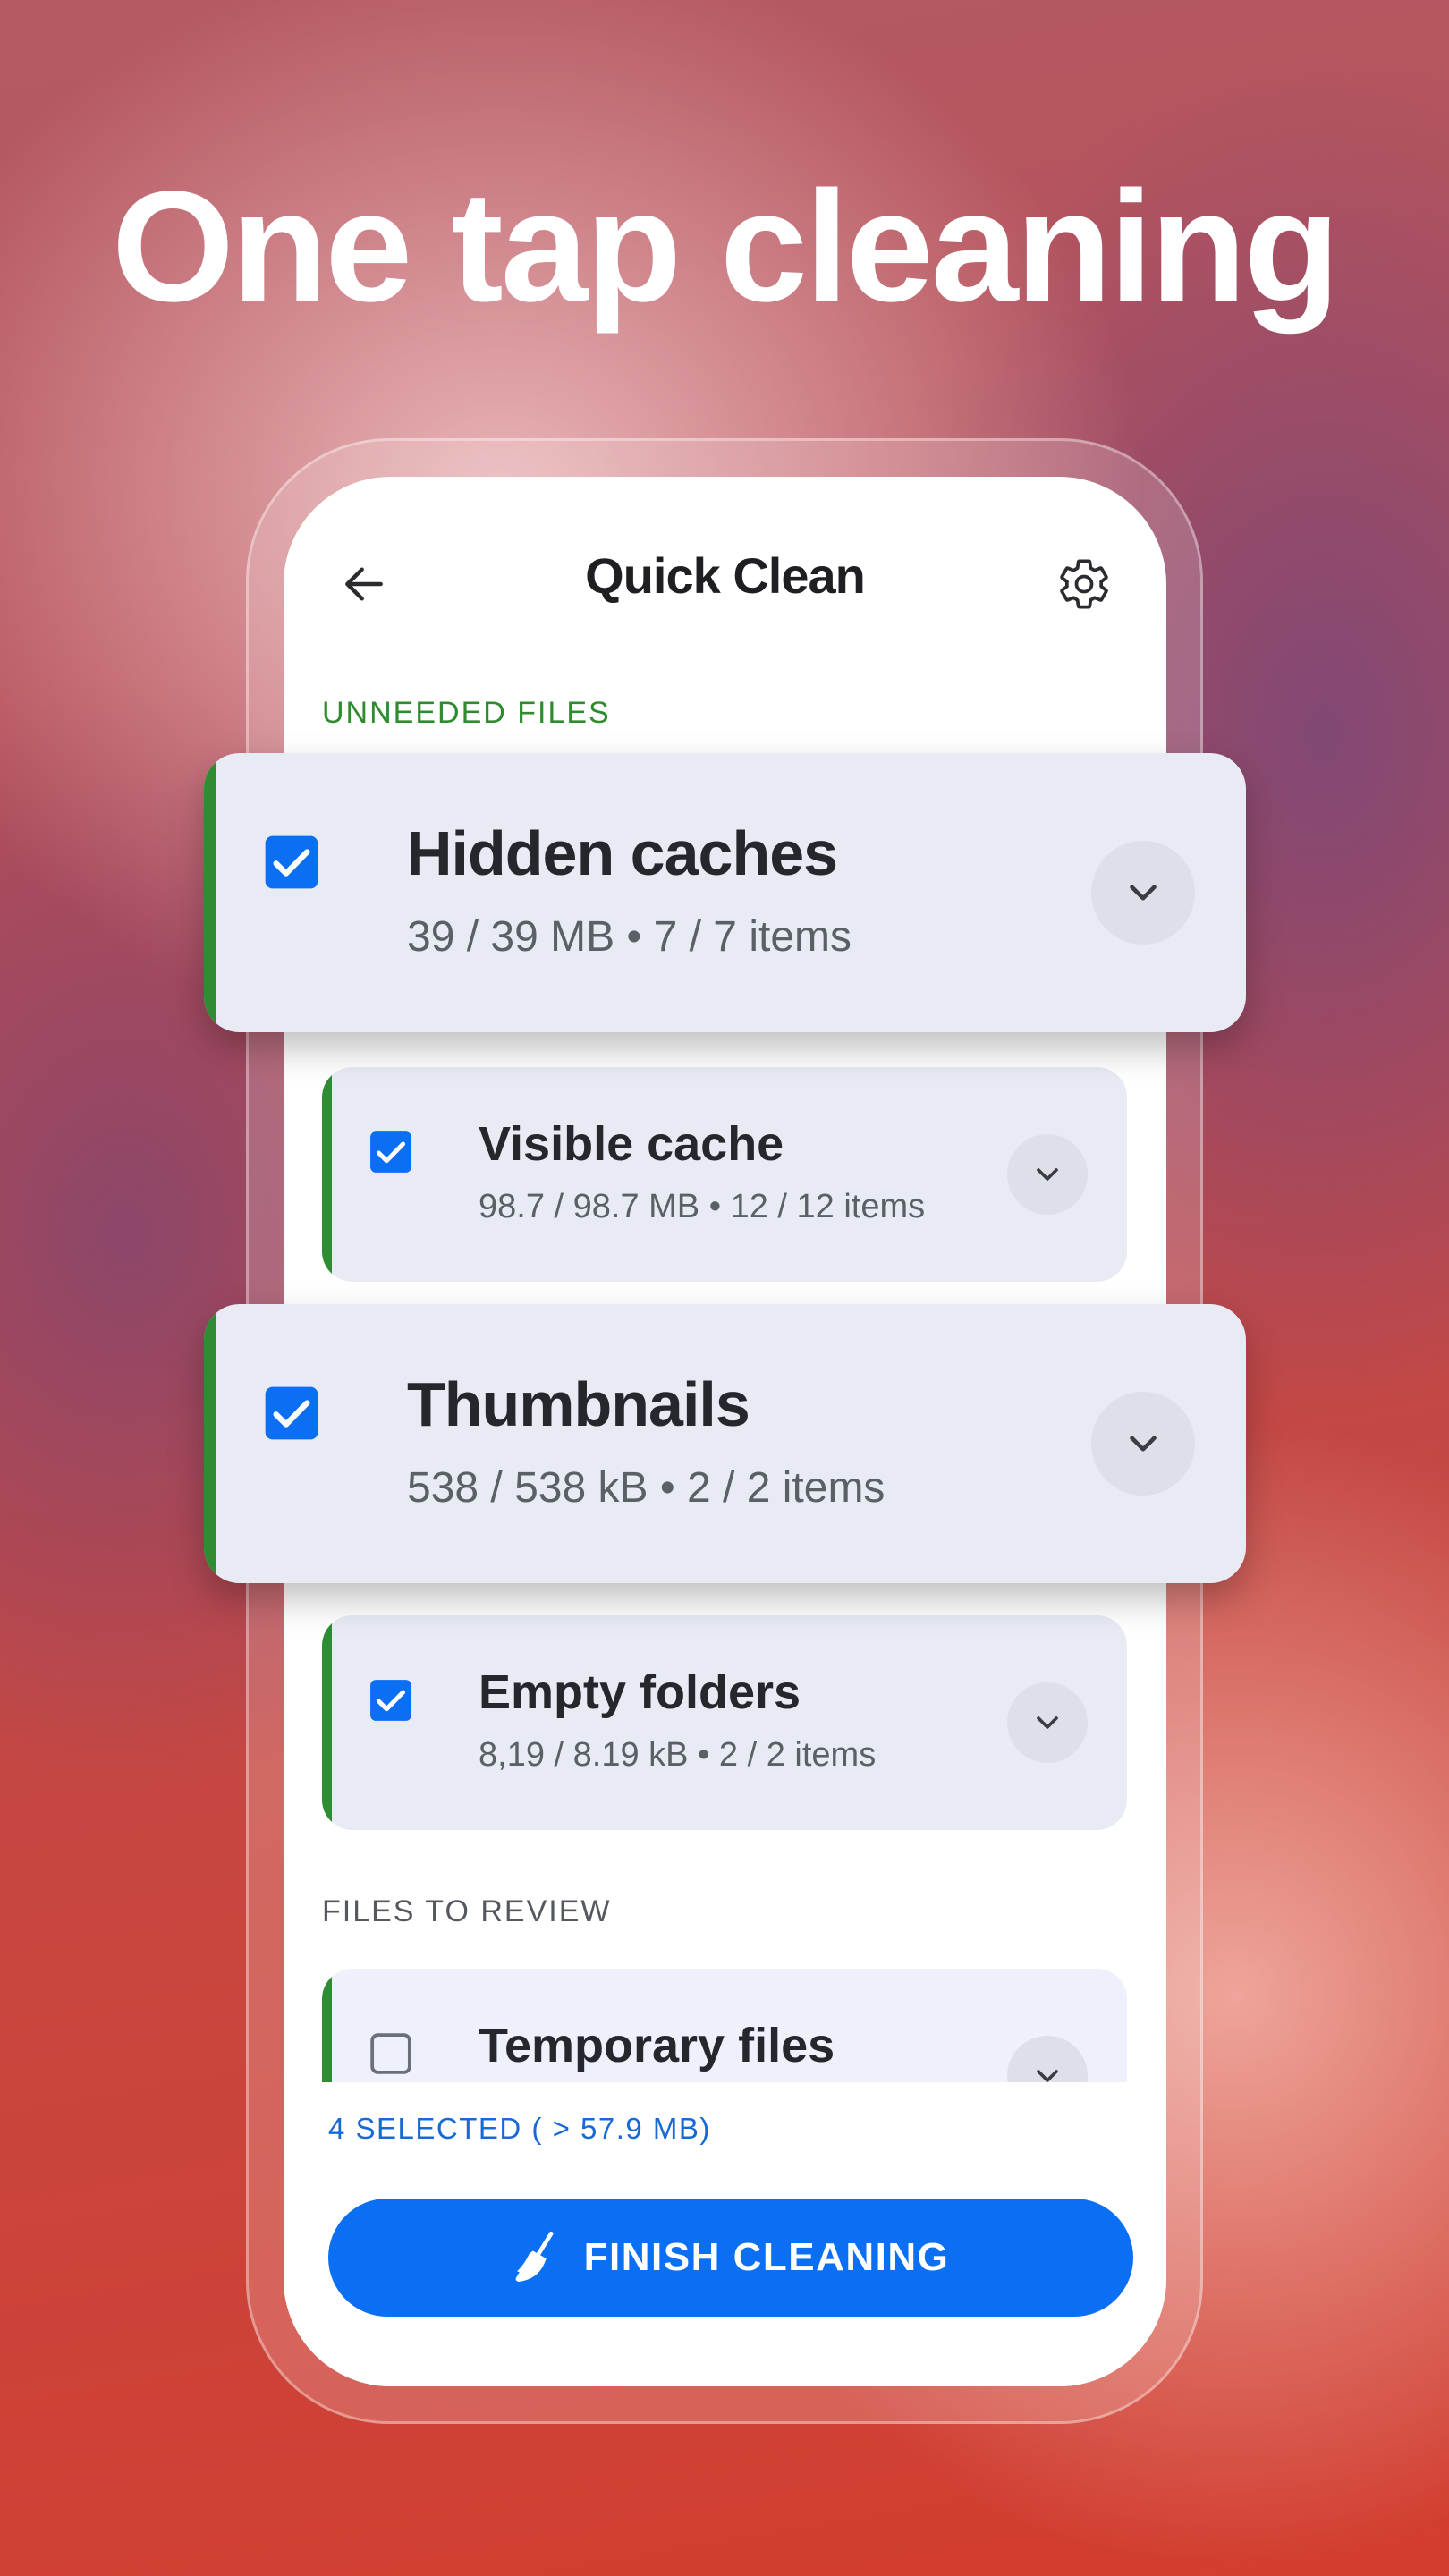 Image resolution: width=1449 pixels, height=2576 pixels. Describe the element at coordinates (391, 2053) in the screenshot. I see `checkbox-unchecked-icon` at that location.